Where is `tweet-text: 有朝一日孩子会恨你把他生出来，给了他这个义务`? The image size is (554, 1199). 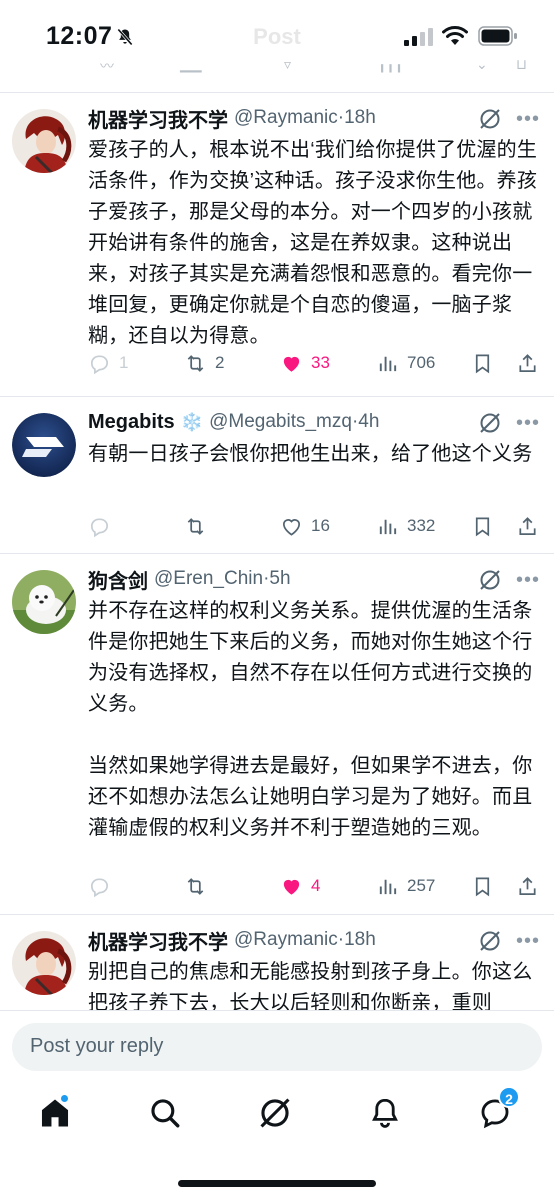 tweet-text: 有朝一日孩子会恨你把他生出来，给了他这个义务 is located at coordinates (310, 454).